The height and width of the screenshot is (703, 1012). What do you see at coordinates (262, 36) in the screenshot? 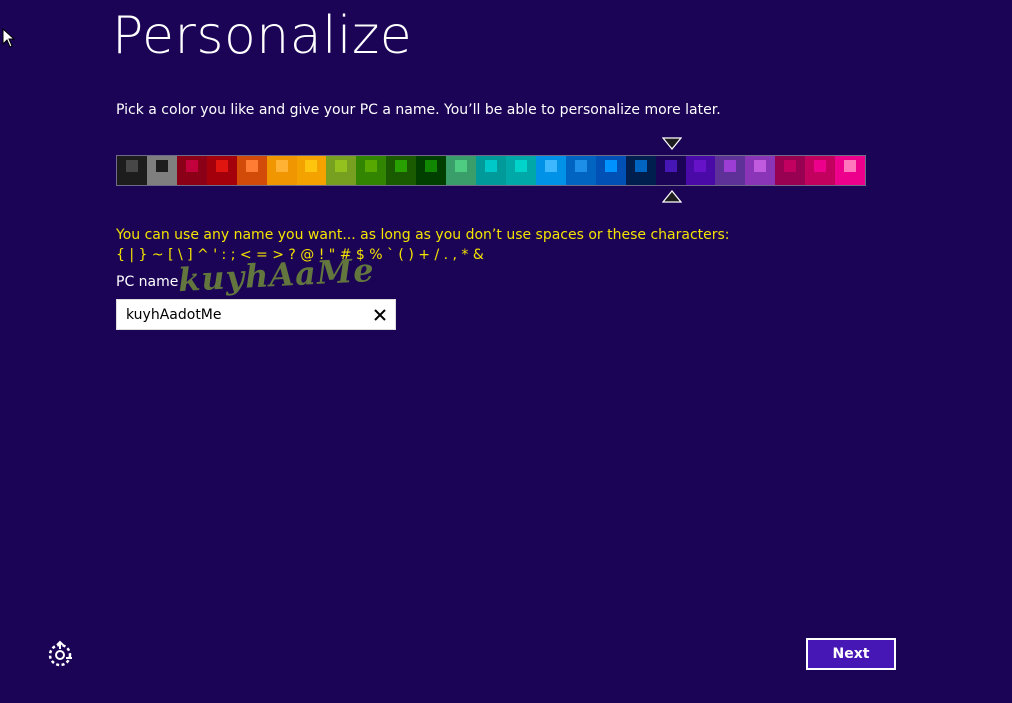
I see `page-title: Personalize` at bounding box center [262, 36].